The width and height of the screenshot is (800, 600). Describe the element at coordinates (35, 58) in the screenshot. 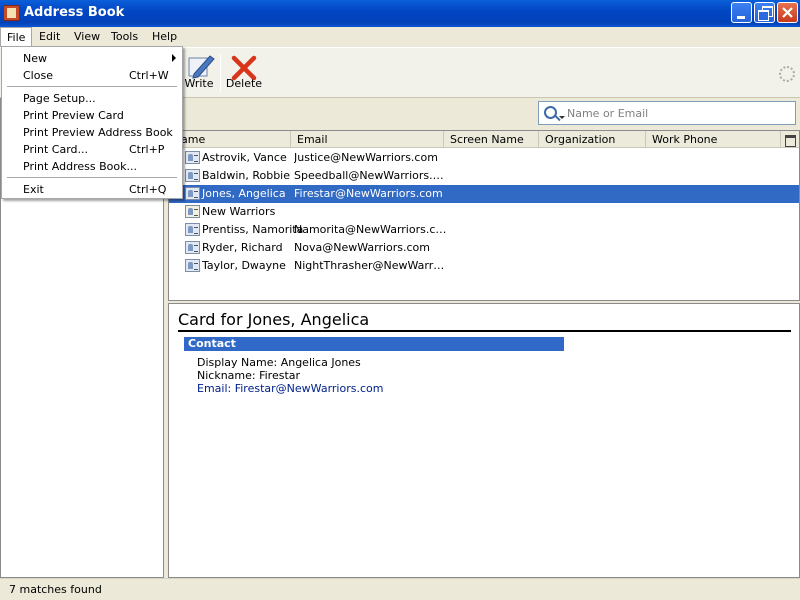

I see `menu-item-label: New` at that location.